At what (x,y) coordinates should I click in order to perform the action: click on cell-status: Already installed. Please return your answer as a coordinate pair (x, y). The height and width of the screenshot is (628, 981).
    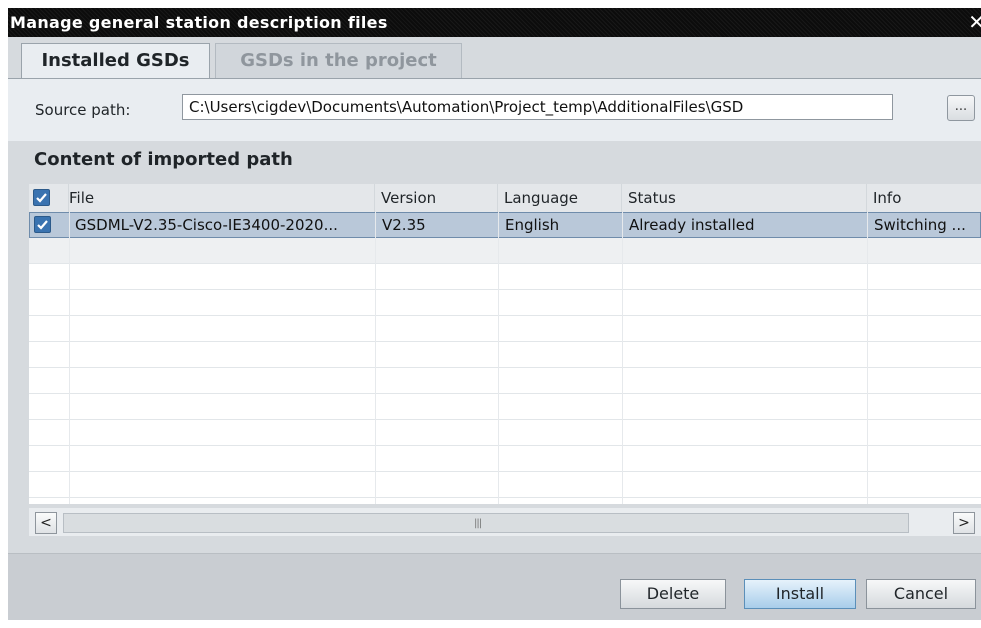
    Looking at the image, I should click on (692, 225).